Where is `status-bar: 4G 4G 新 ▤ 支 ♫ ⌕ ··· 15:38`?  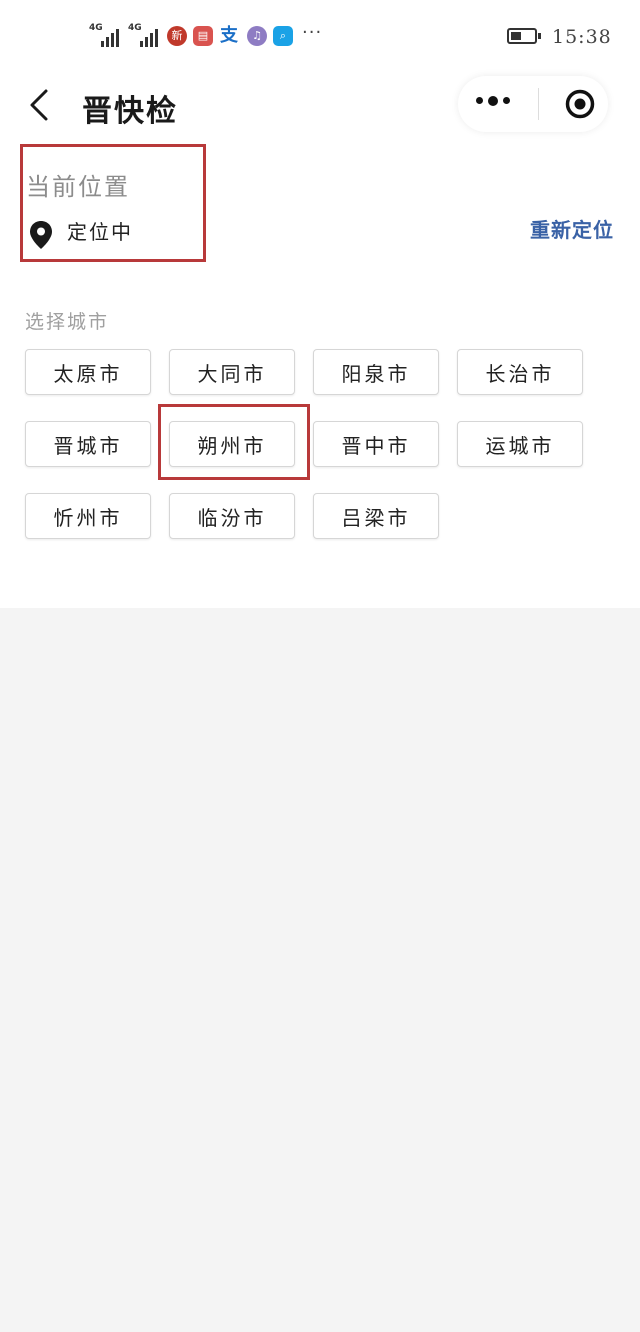
status-bar: 4G 4G 新 ▤ 支 ♫ ⌕ ··· 15:38 is located at coordinates (320, 36).